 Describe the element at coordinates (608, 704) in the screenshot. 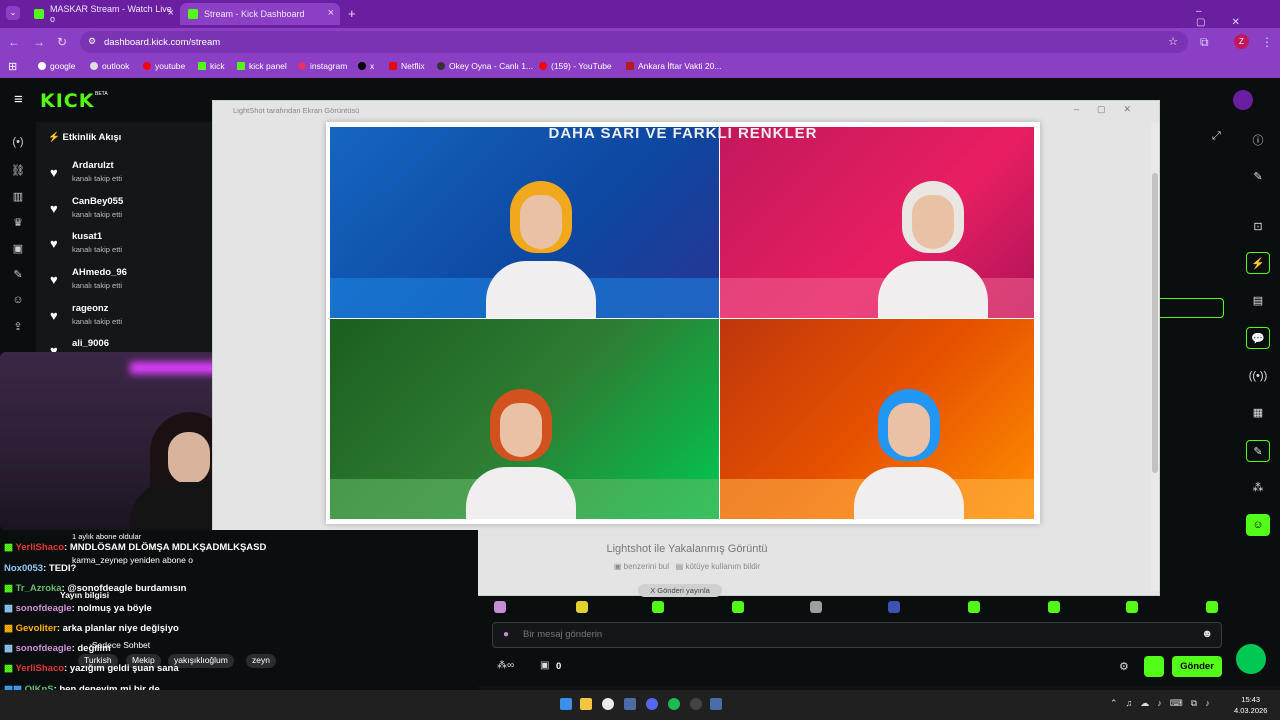

I see `chrome-icon` at that location.